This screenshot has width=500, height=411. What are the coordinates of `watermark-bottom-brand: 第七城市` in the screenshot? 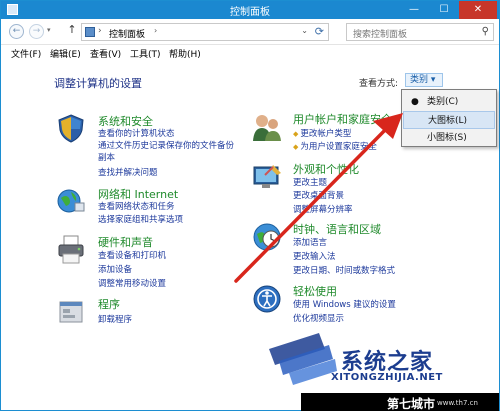 It's located at (411, 404).